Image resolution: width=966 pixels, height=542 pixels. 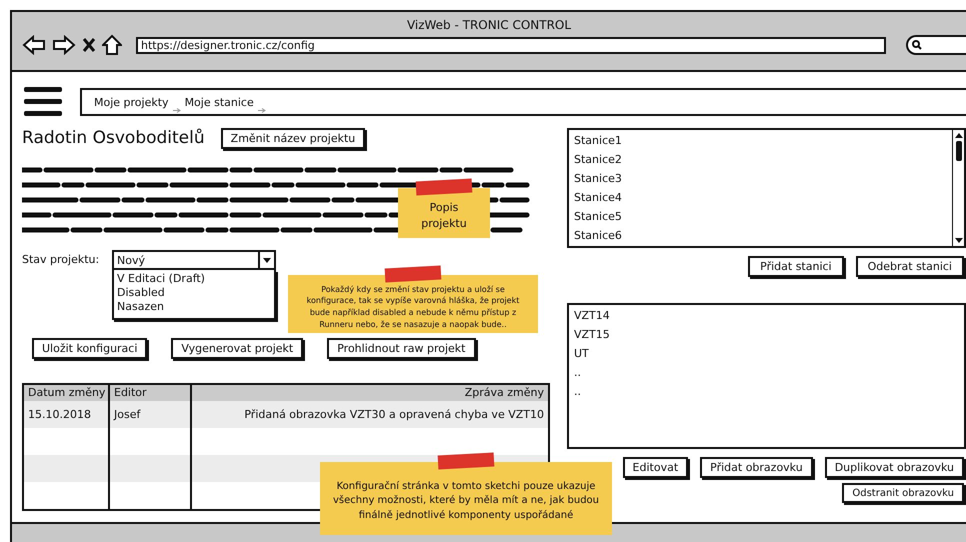 What do you see at coordinates (796, 266) in the screenshot?
I see `station-button: Přidat stanici` at bounding box center [796, 266].